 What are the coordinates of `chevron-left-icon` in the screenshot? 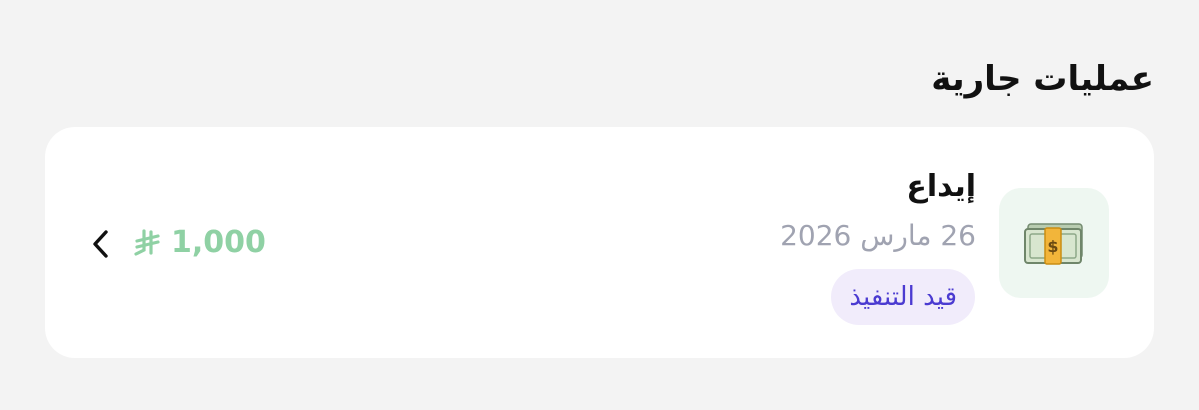 It's located at (101, 244).